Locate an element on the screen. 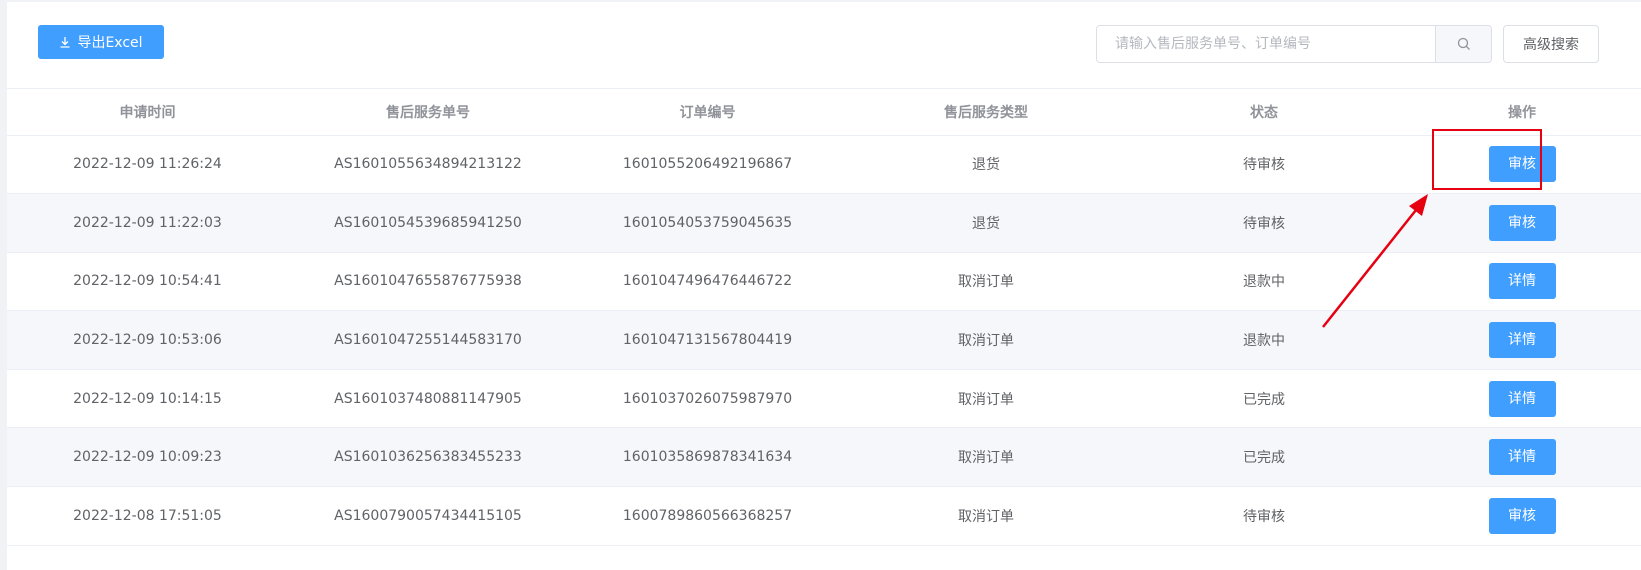  cell-service-no: AS1601047255144583170 is located at coordinates (428, 340).